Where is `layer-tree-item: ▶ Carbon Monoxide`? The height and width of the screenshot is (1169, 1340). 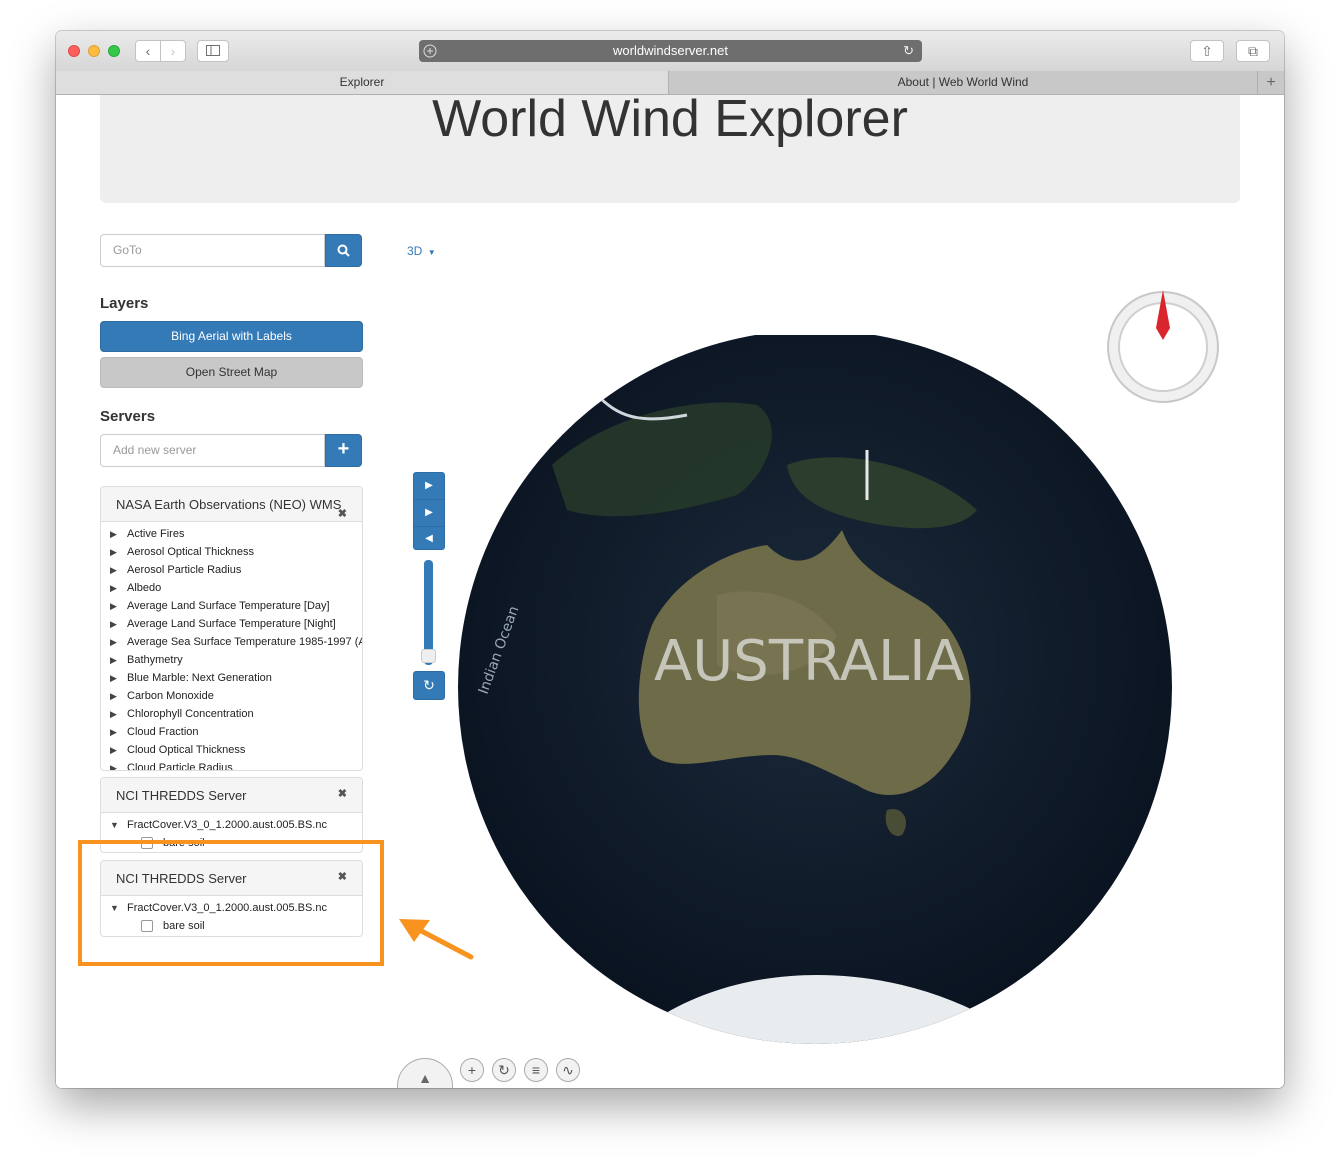 layer-tree-item: ▶ Carbon Monoxide is located at coordinates (231, 696).